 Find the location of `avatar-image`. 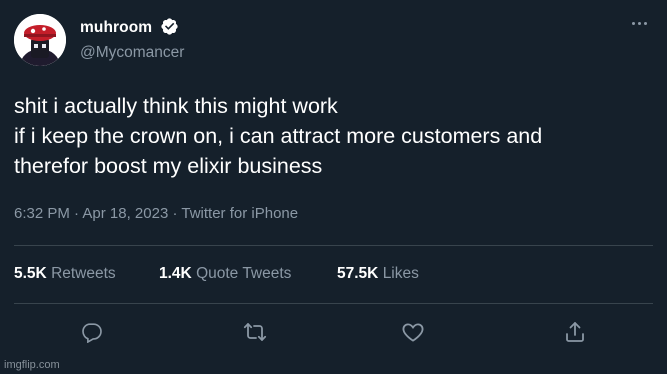

avatar-image is located at coordinates (40, 40).